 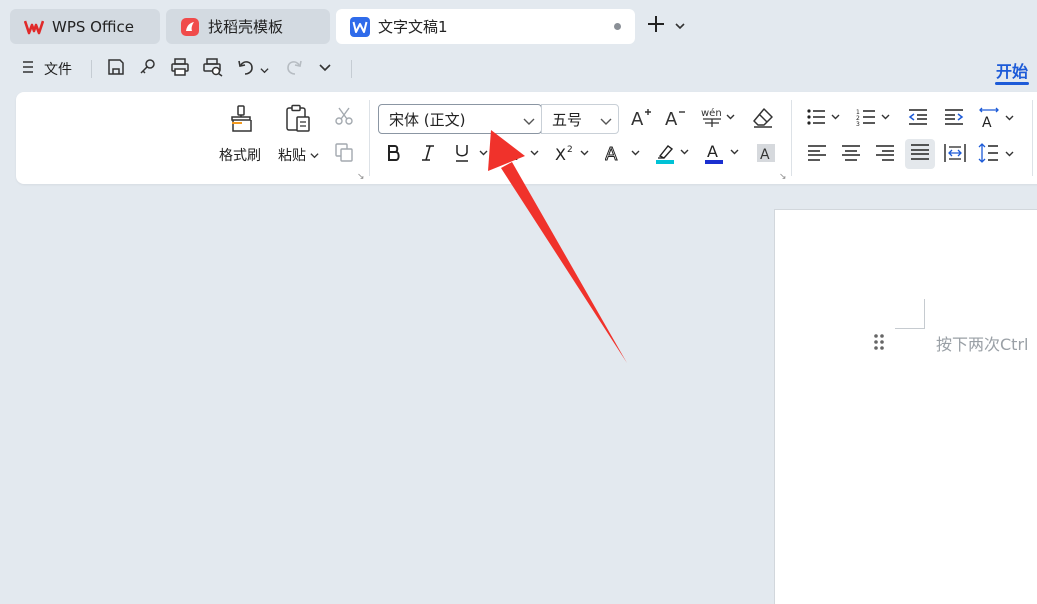 I want to click on link-output-icon, so click(x=148, y=69).